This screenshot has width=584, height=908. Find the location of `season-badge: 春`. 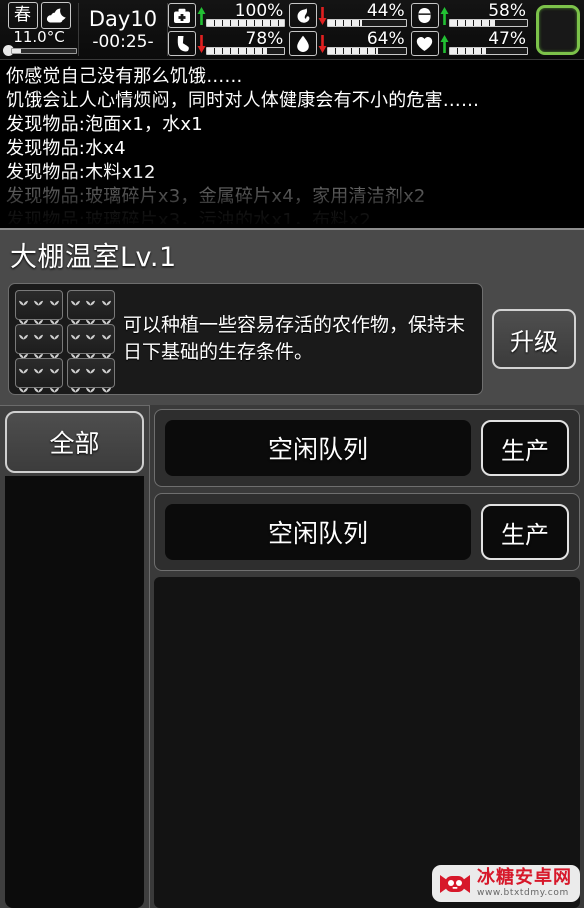

season-badge: 春 is located at coordinates (22, 15).